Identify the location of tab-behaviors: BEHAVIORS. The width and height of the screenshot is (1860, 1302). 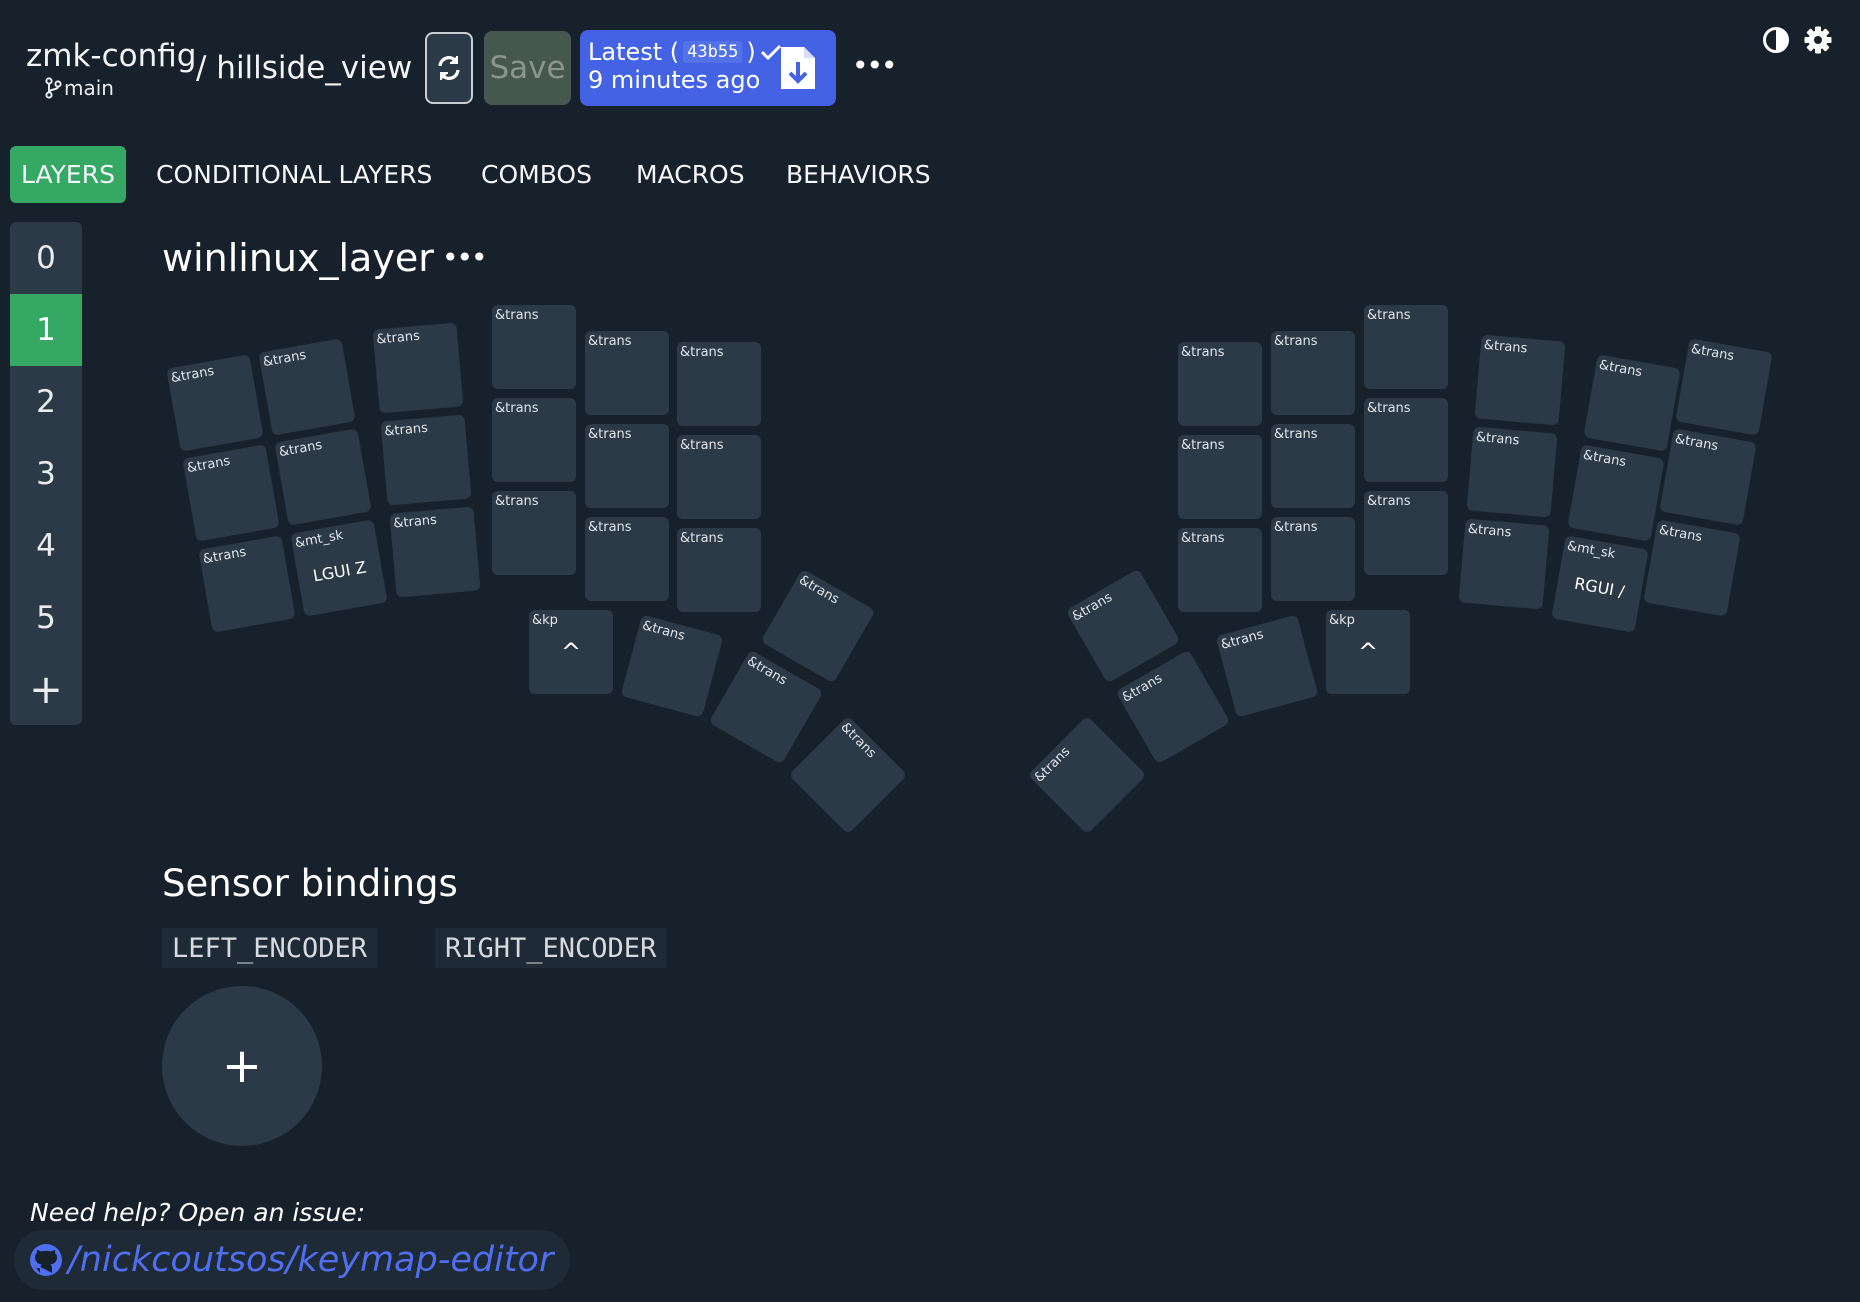
(858, 174).